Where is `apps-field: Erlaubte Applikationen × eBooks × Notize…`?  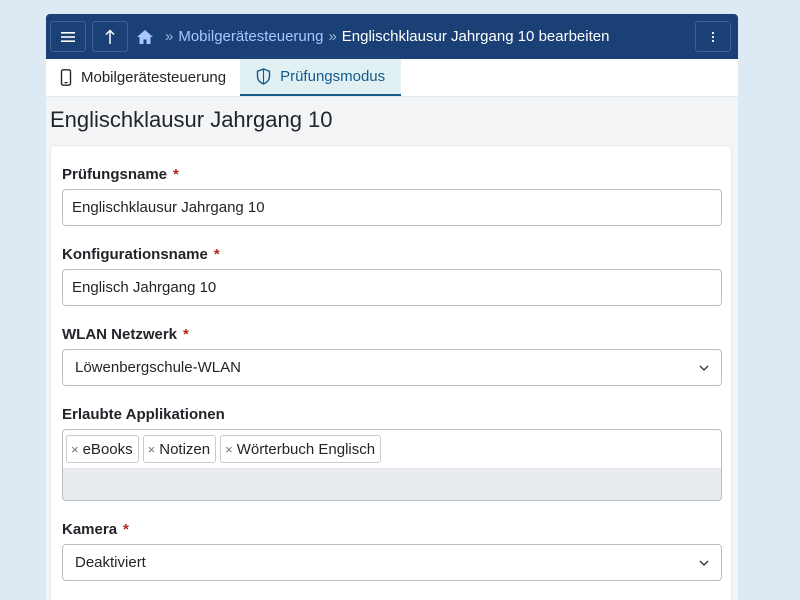
apps-field: Erlaubte Applikationen × eBooks × Notize… is located at coordinates (392, 453).